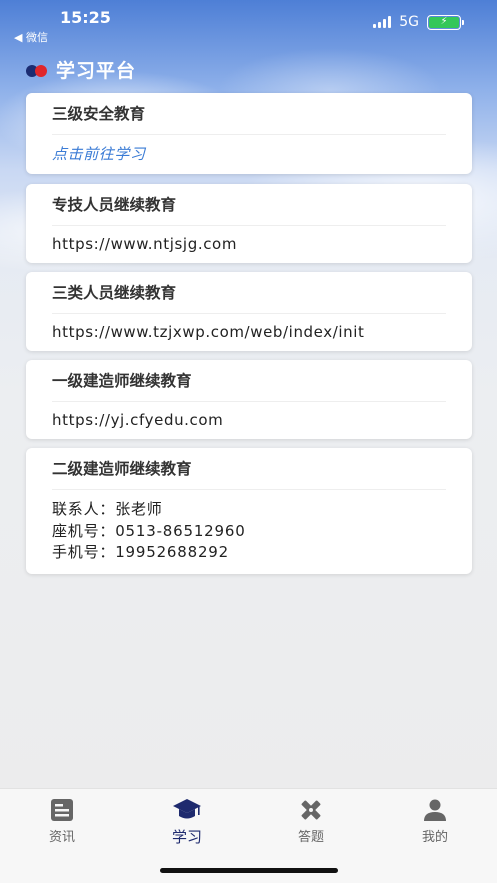 This screenshot has width=497, height=883. I want to click on tab-mine: 我的, so click(435, 821).